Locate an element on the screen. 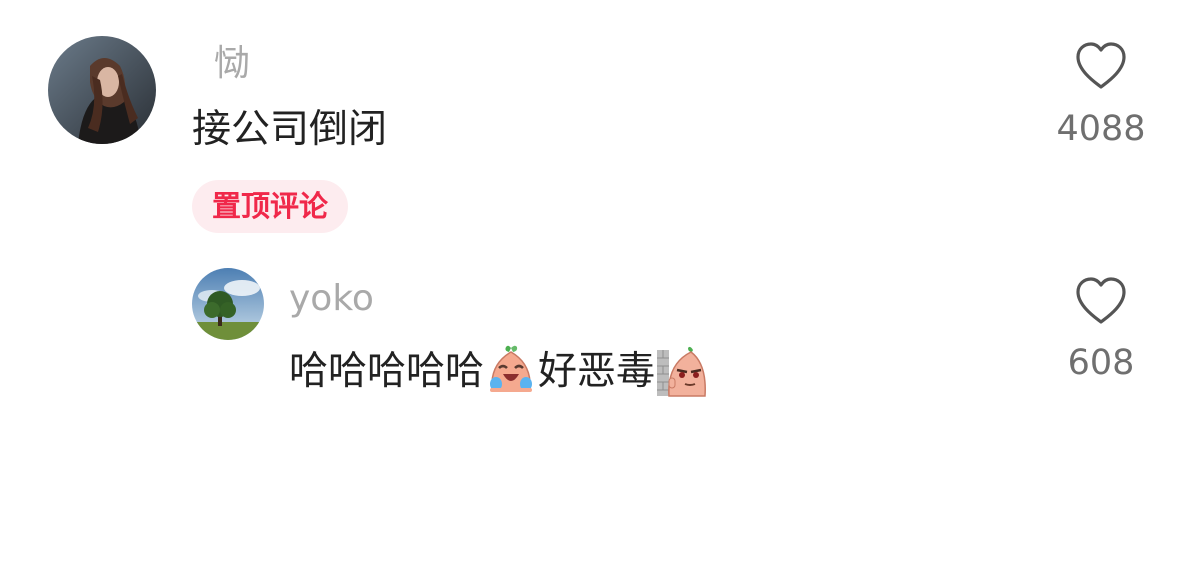 The height and width of the screenshot is (582, 1179). reply-avatar-image is located at coordinates (228, 304).